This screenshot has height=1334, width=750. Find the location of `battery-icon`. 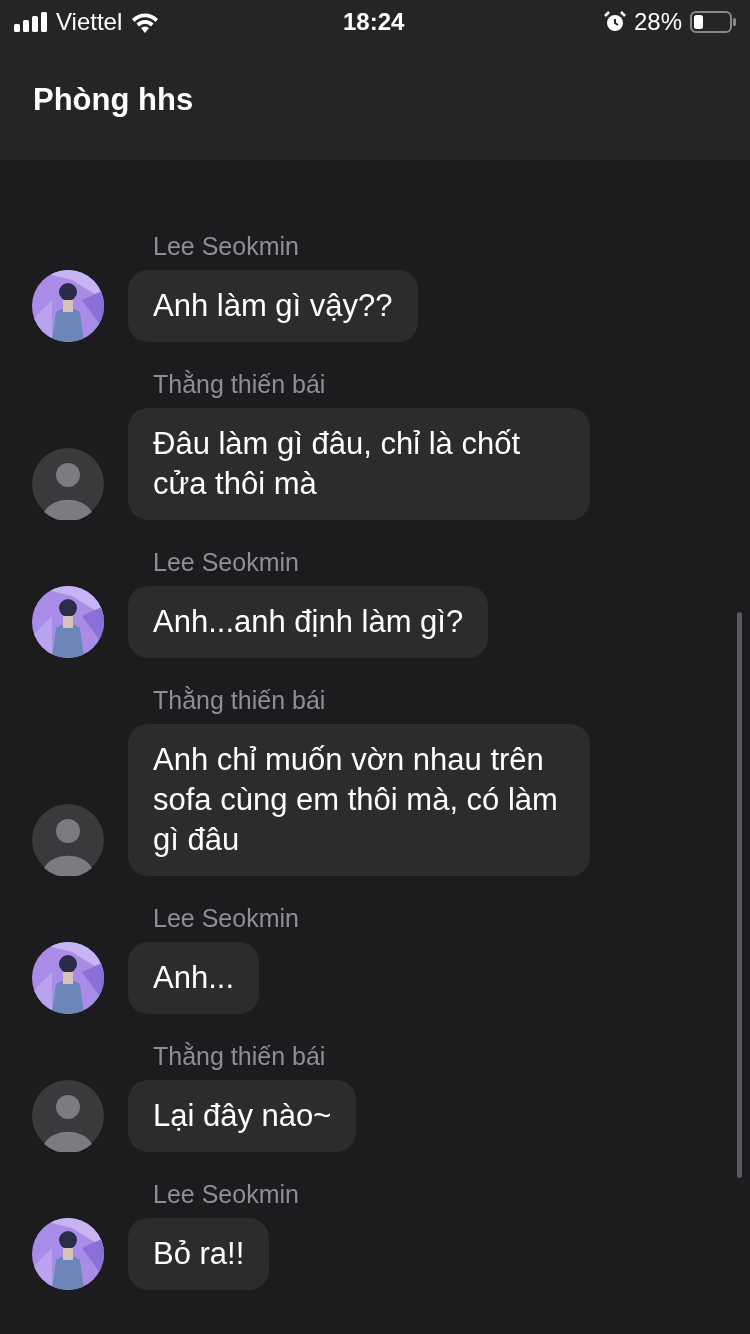

battery-icon is located at coordinates (713, 22).